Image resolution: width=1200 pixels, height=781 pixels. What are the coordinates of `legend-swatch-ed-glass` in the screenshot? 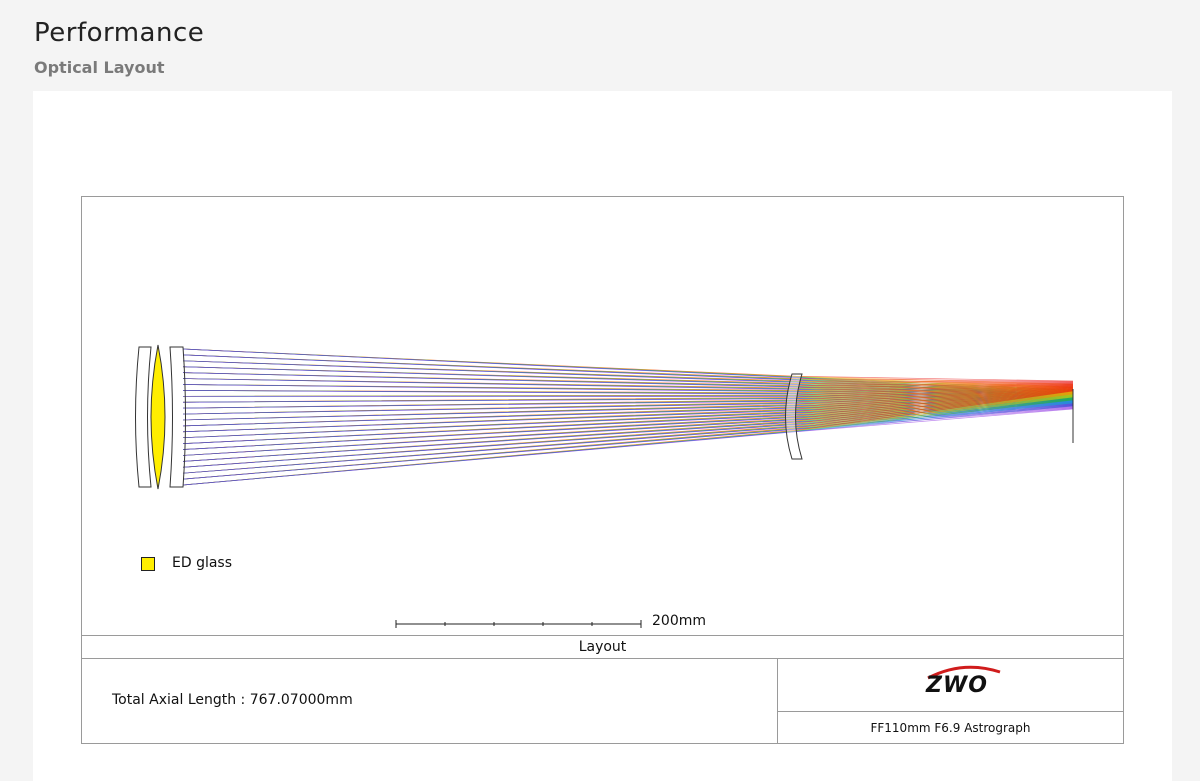 It's located at (148, 564).